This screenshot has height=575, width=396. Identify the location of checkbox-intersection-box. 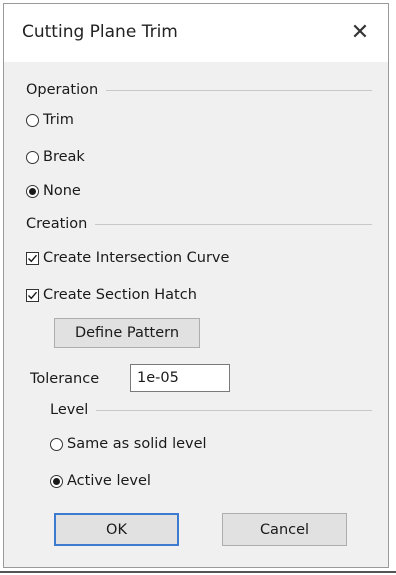
(32, 258).